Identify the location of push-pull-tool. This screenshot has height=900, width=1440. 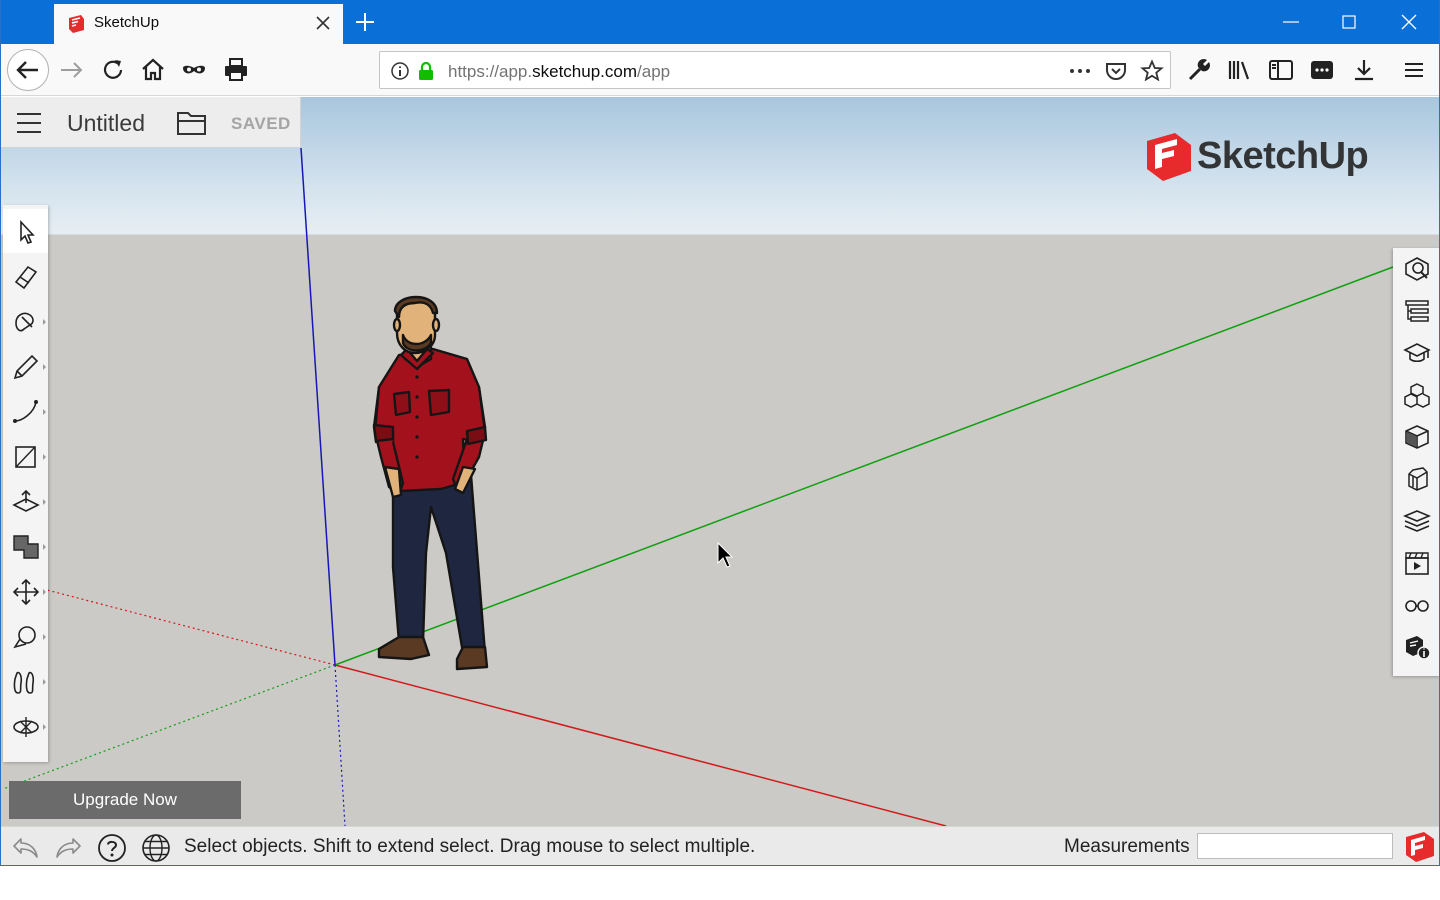
(25, 501).